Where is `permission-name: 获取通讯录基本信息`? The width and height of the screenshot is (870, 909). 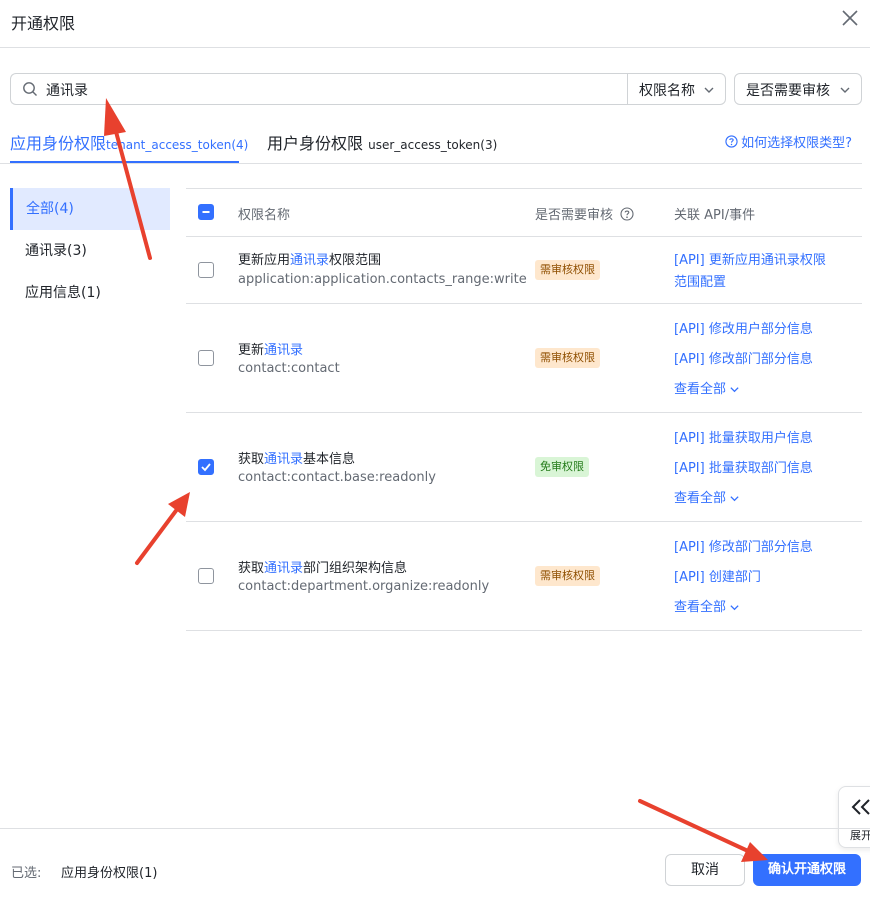
permission-name: 获取通讯录基本信息 is located at coordinates (296, 457).